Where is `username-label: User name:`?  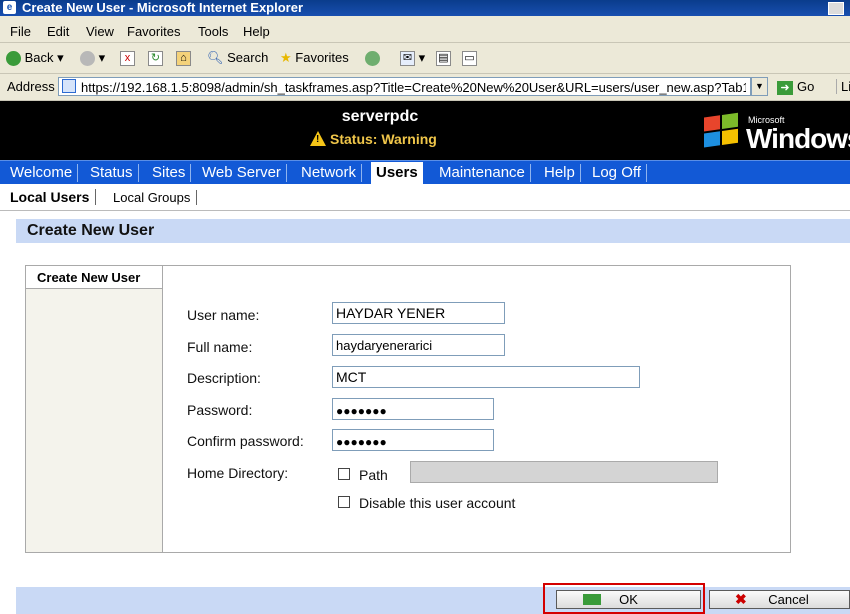
username-label: User name: is located at coordinates (223, 315).